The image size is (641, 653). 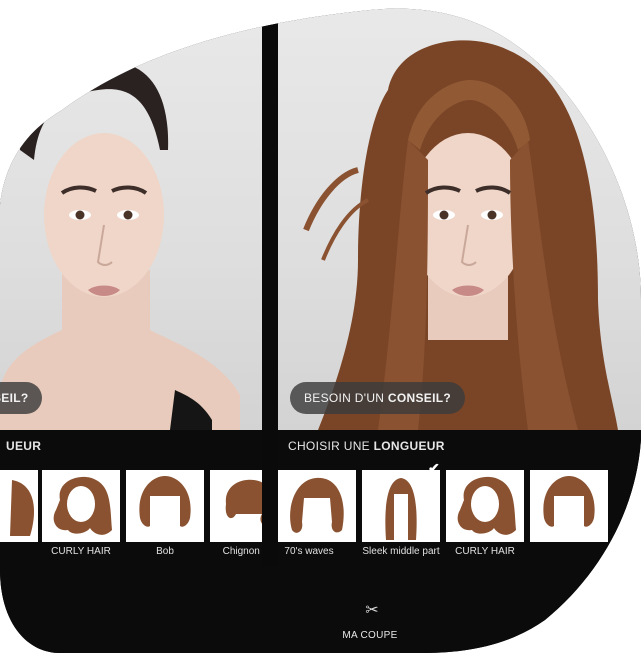 I want to click on hairstyle-thumb-partial, so click(x=19, y=506).